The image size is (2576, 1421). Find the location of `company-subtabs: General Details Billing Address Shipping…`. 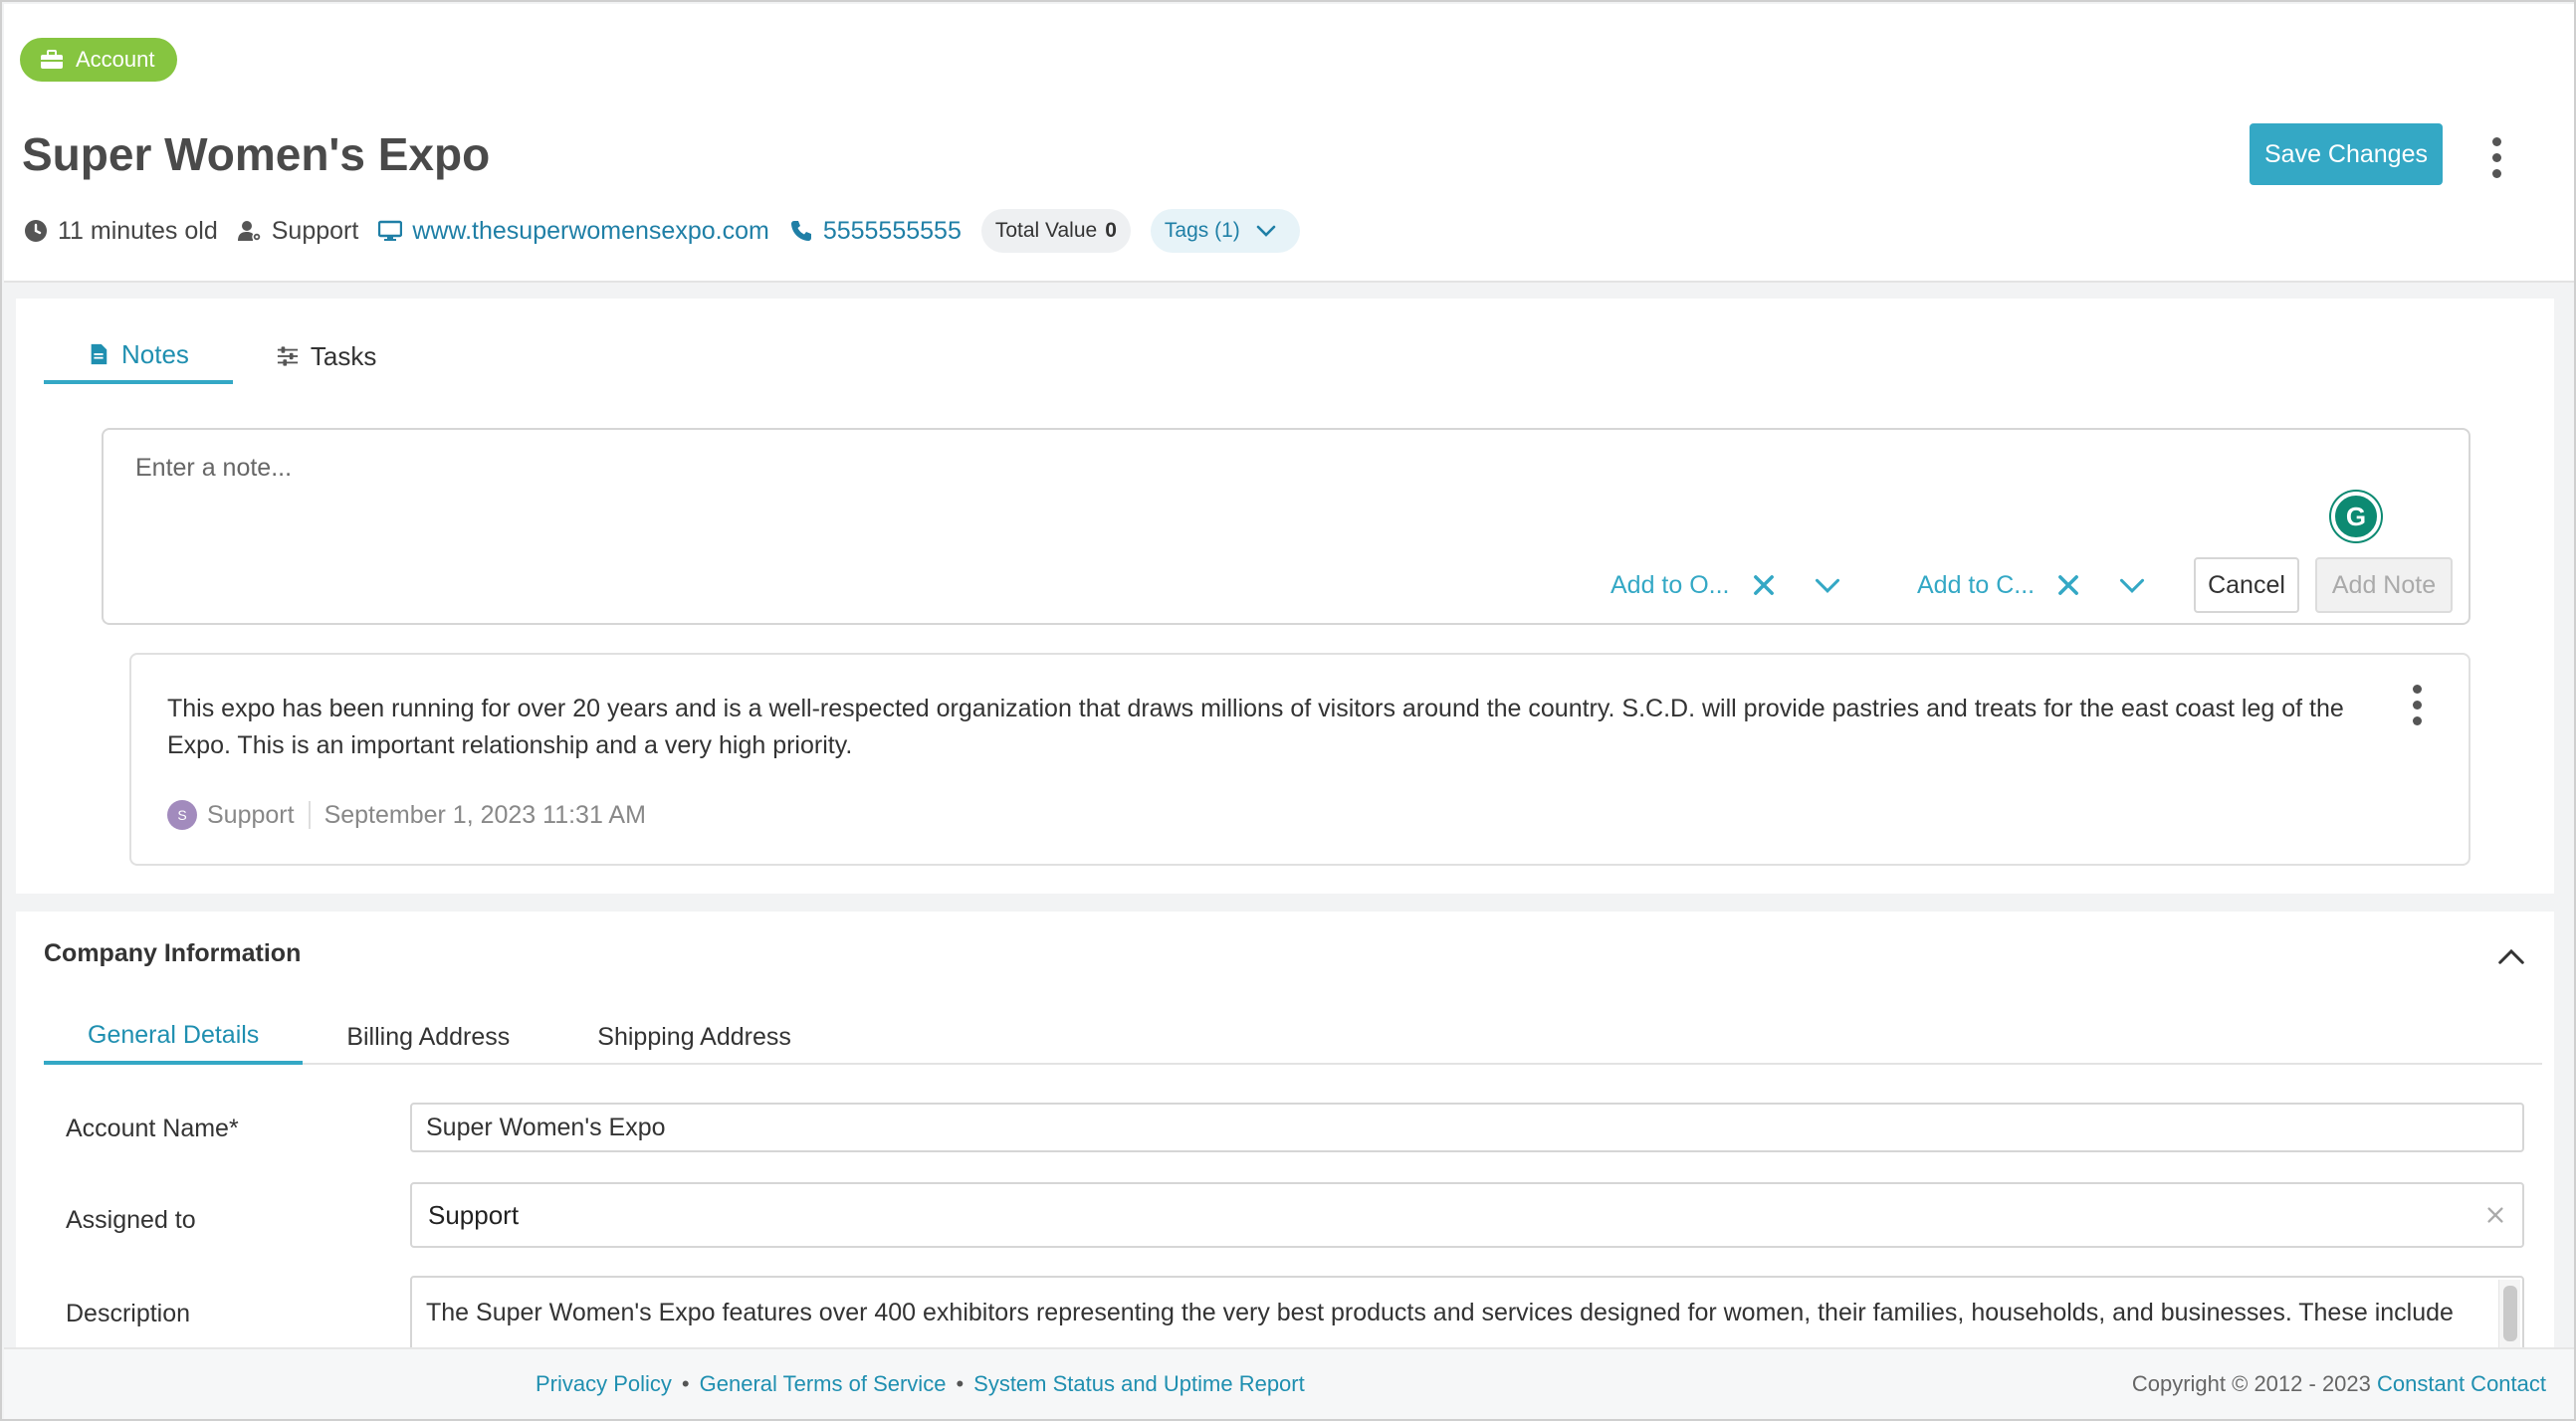

company-subtabs: General Details Billing Address Shipping… is located at coordinates (1293, 1037).